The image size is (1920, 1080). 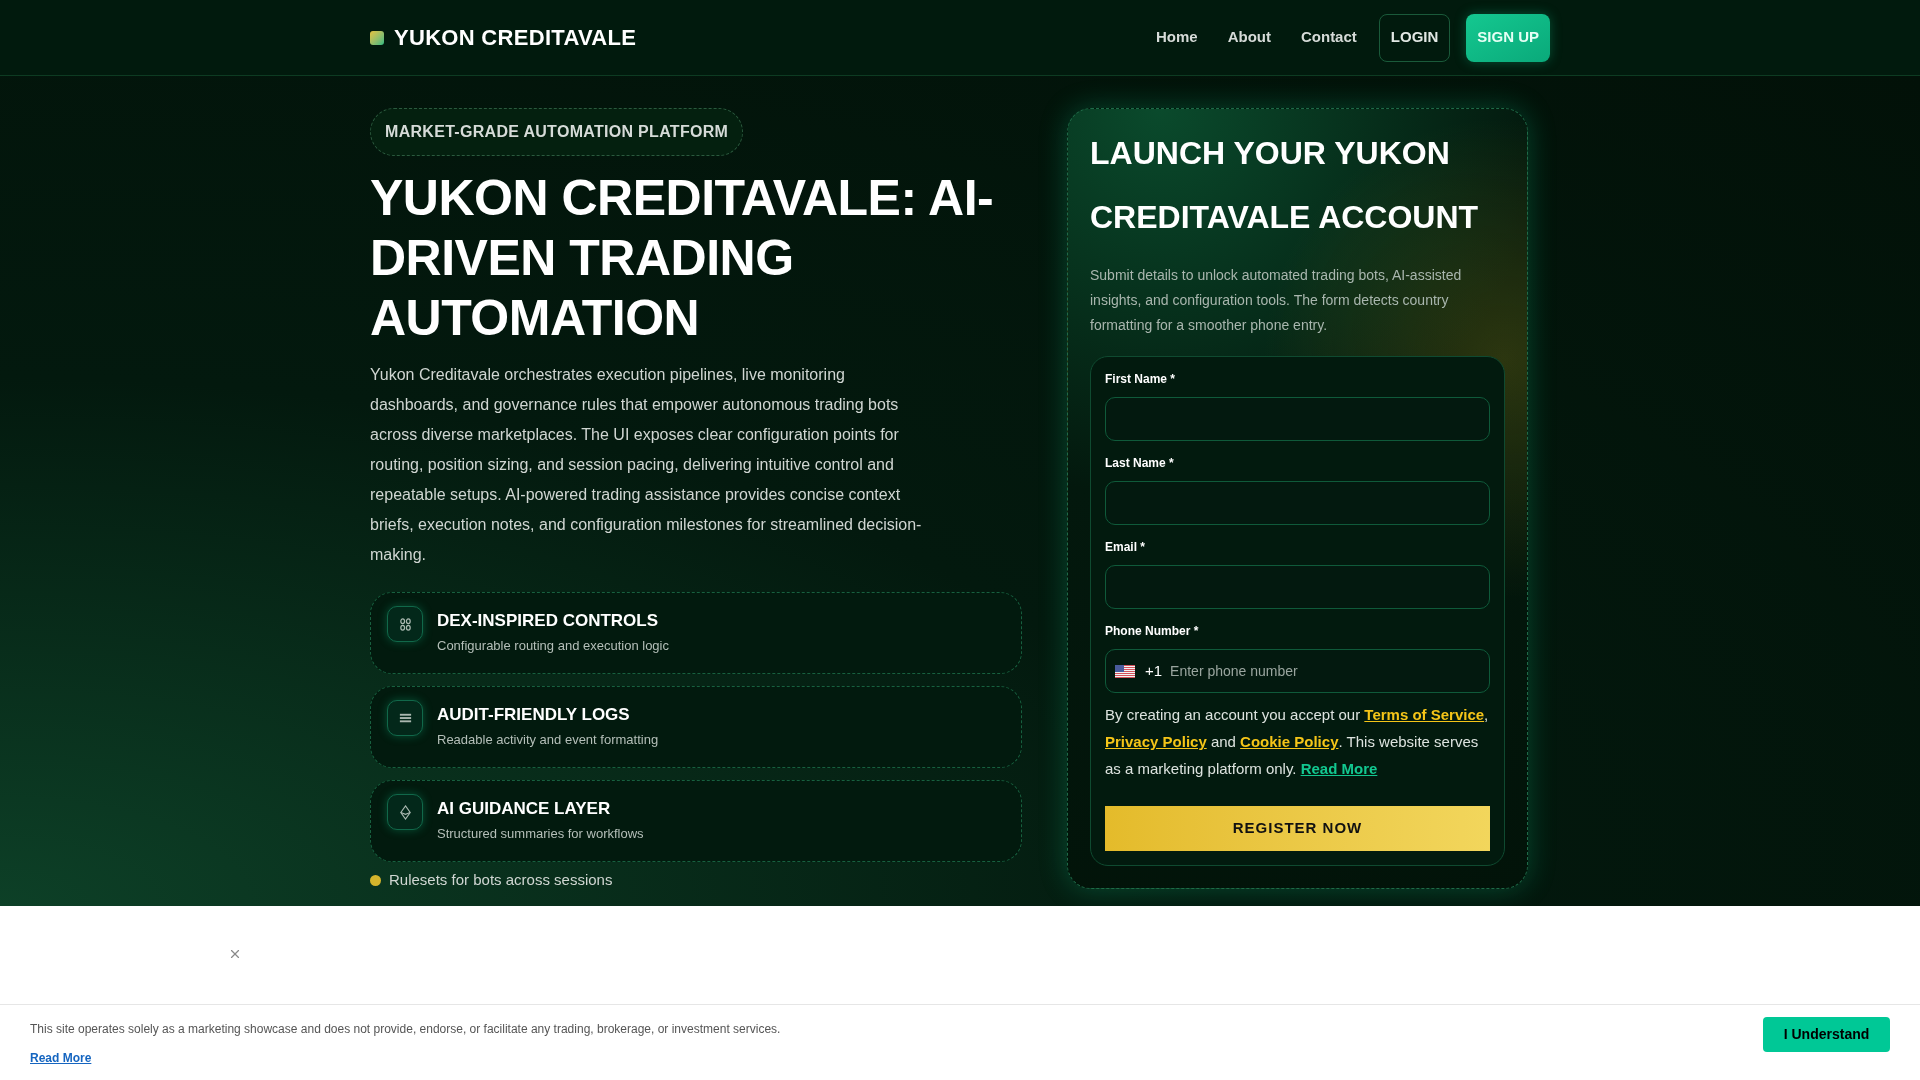 What do you see at coordinates (1154, 670) in the screenshot?
I see `country-code: +1` at bounding box center [1154, 670].